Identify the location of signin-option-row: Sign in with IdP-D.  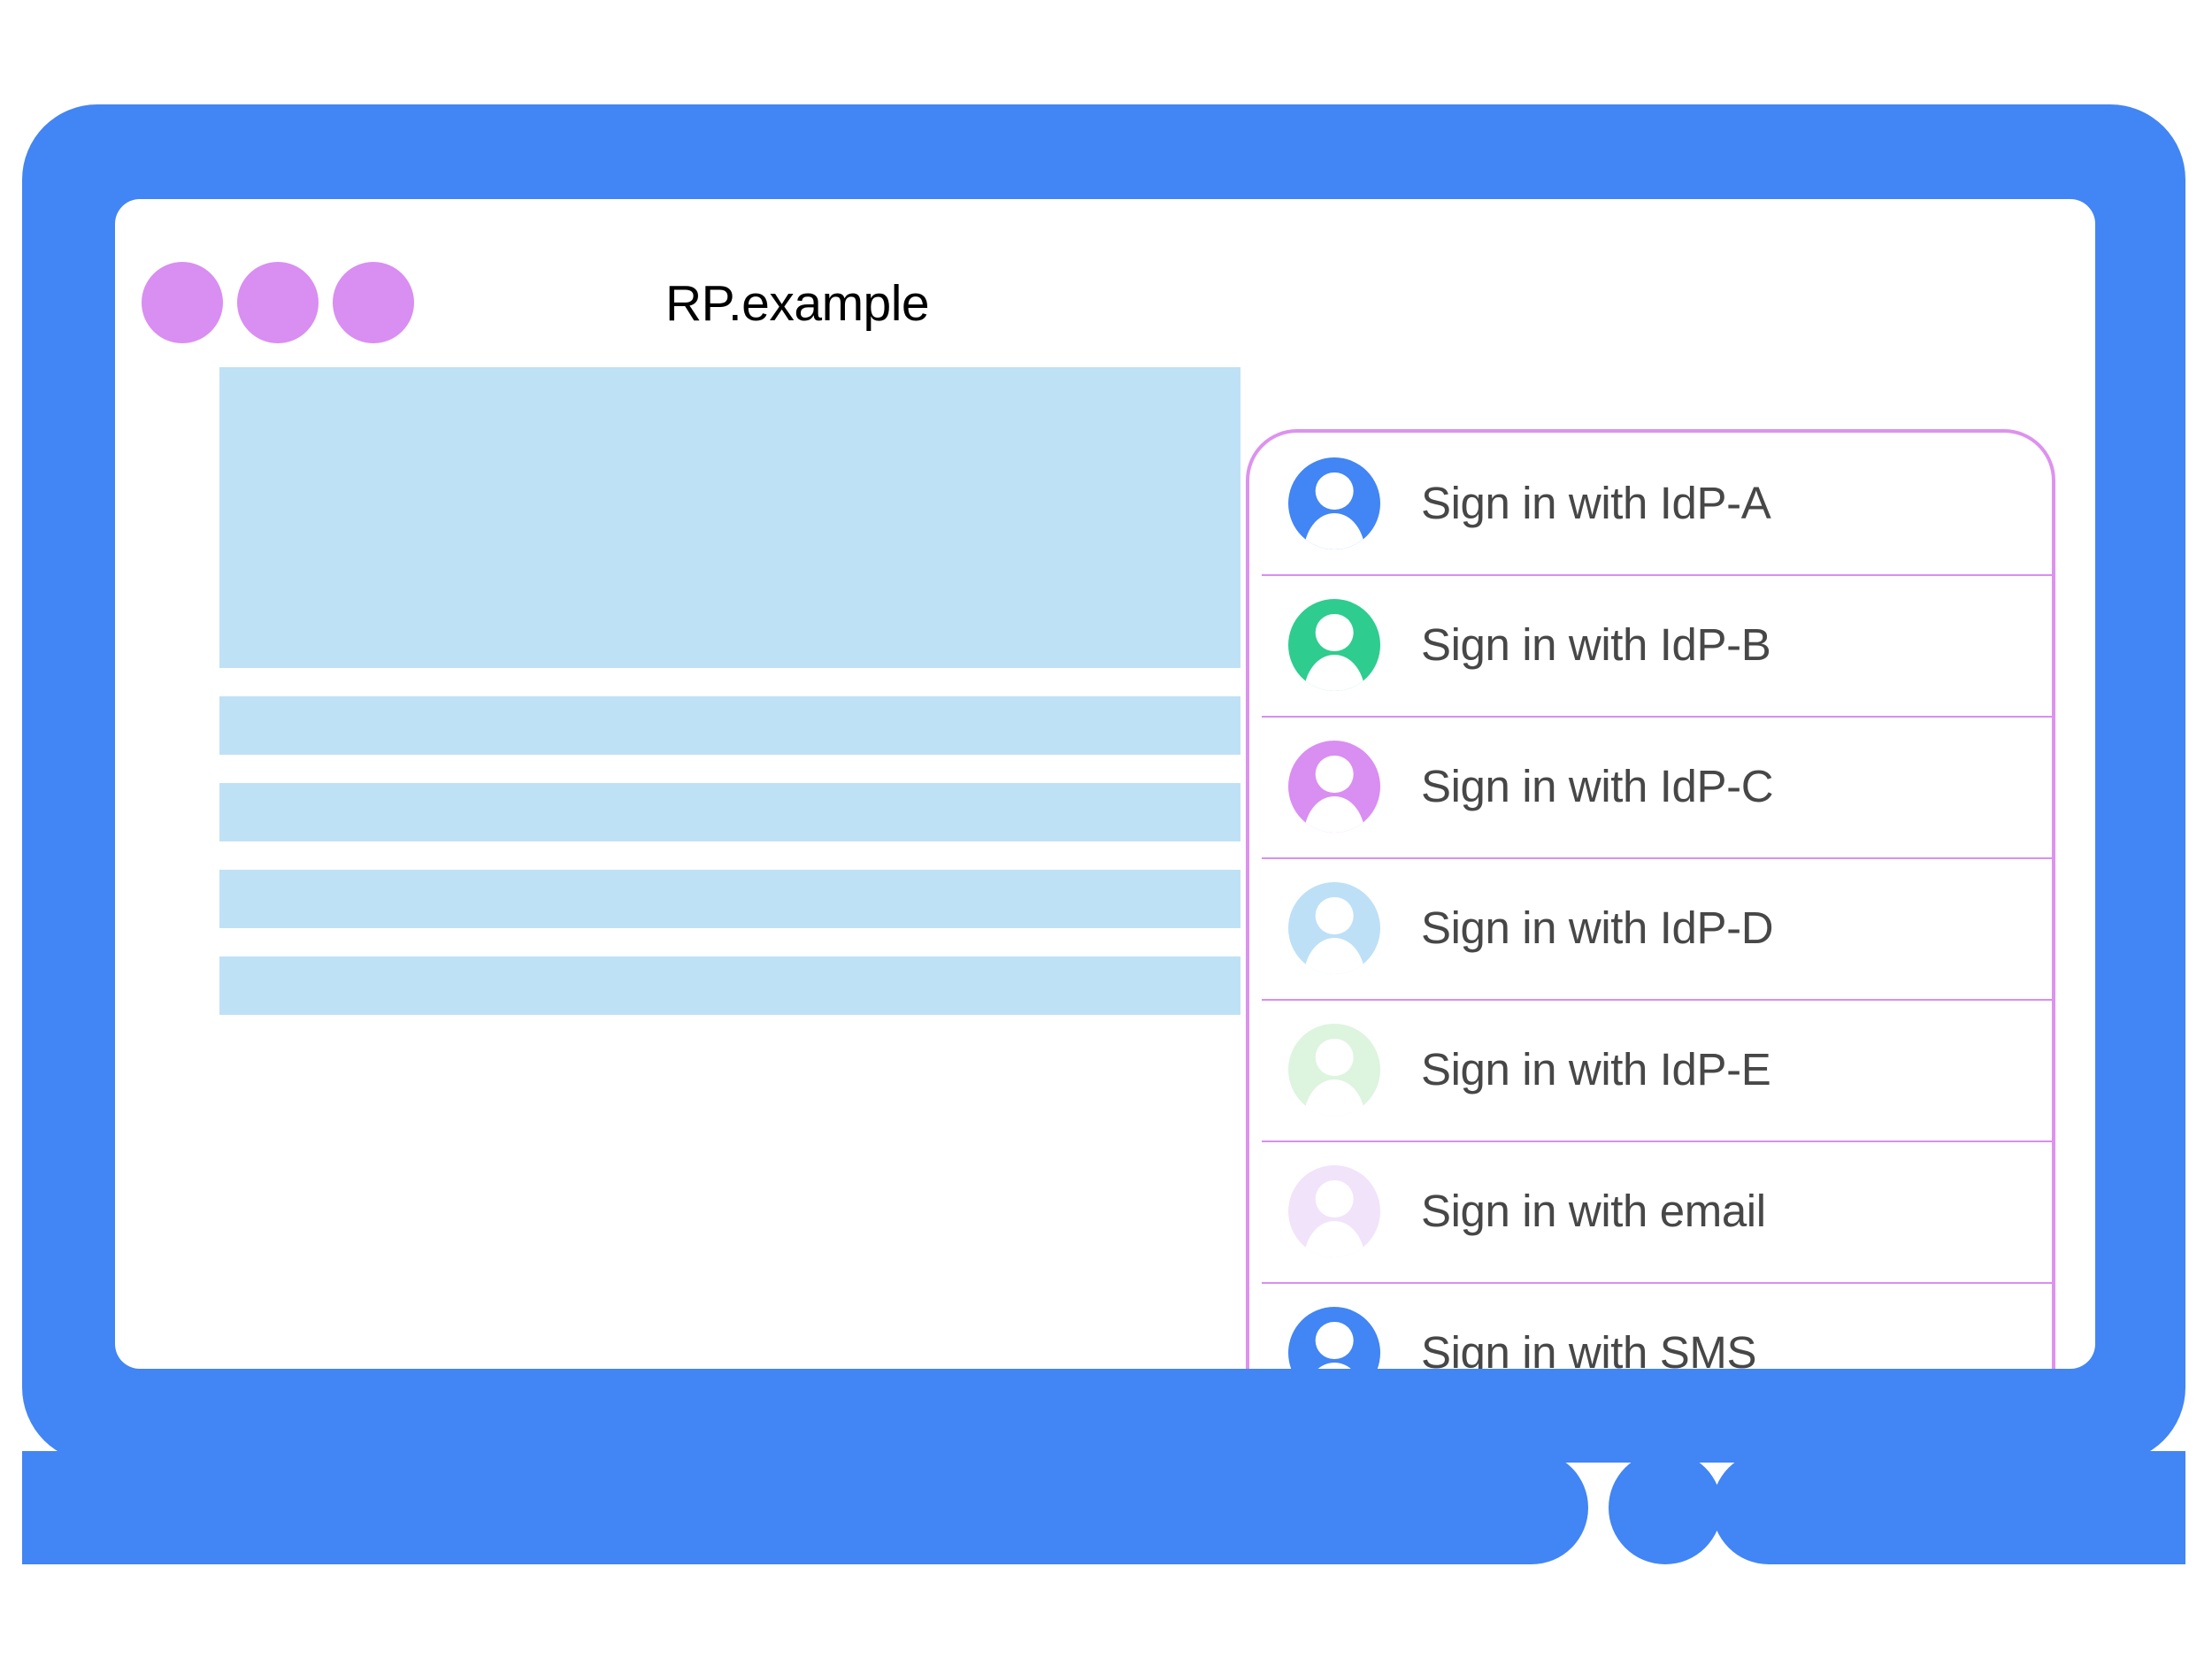
(1651, 928).